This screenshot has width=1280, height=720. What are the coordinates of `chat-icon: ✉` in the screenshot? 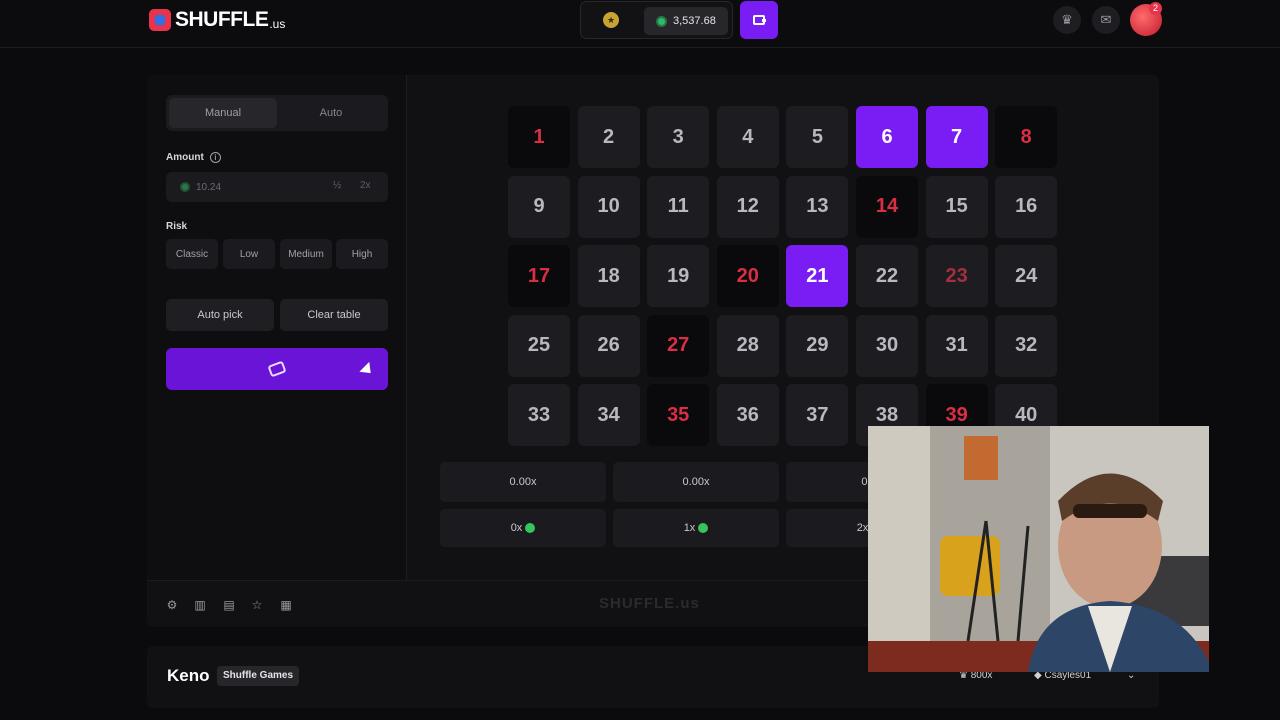 It's located at (1106, 20).